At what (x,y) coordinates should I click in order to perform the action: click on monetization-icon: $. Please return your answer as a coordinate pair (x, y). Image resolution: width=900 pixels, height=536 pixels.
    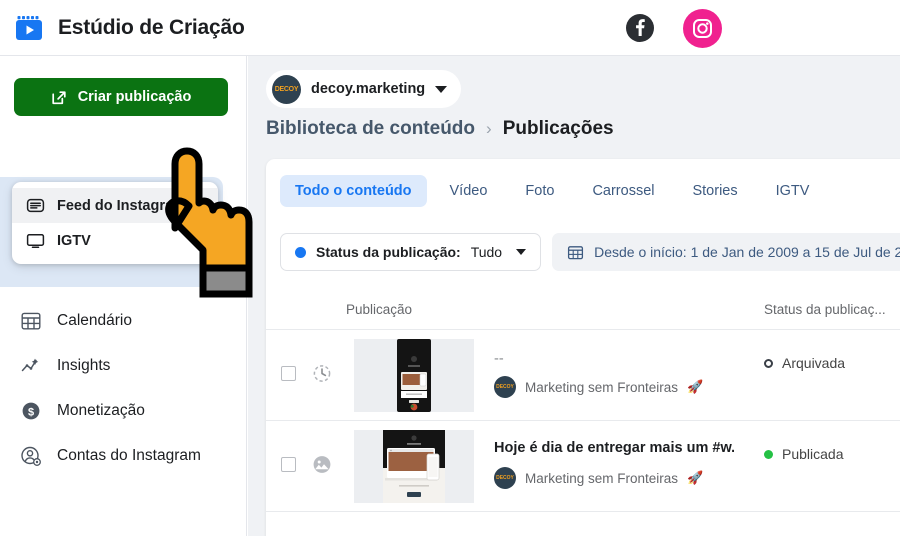
    Looking at the image, I should click on (31, 411).